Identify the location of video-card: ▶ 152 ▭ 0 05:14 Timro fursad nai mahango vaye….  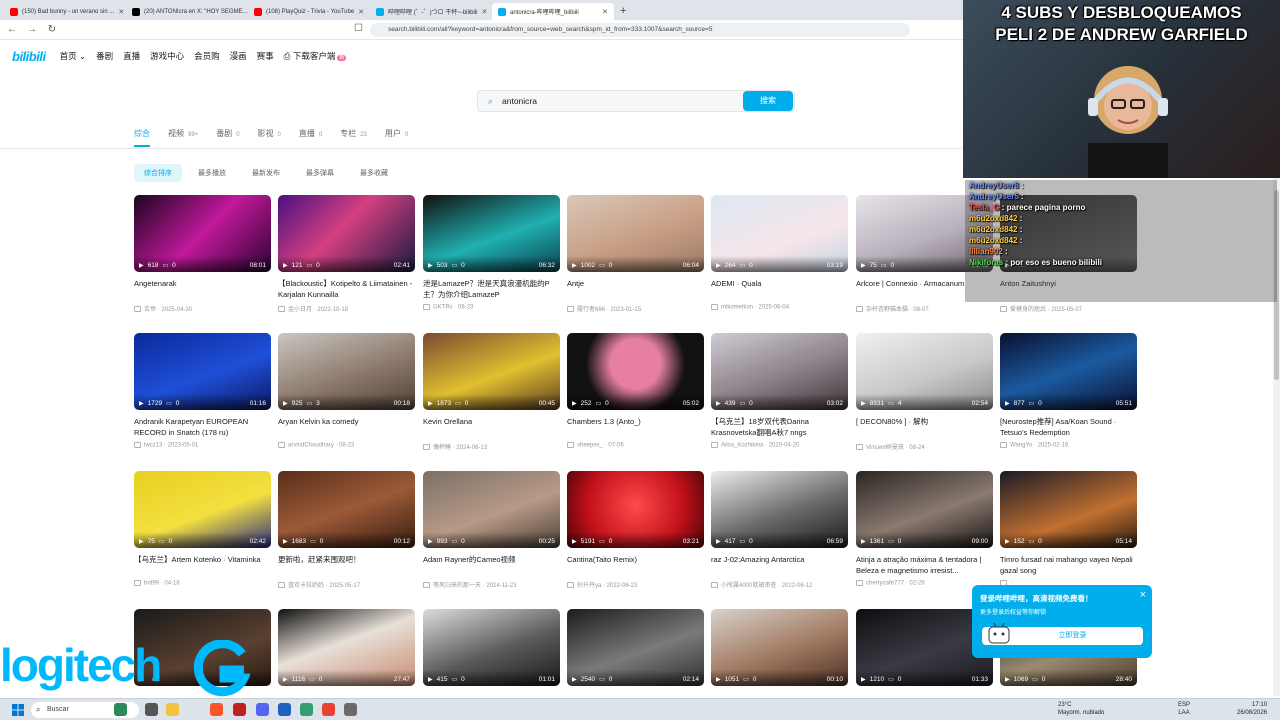
(1068, 529).